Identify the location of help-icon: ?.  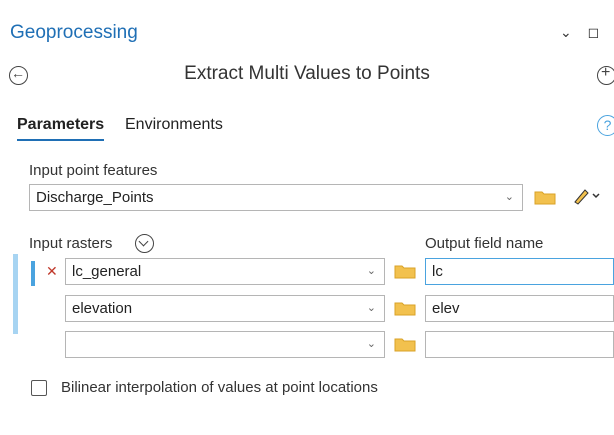
(605, 125).